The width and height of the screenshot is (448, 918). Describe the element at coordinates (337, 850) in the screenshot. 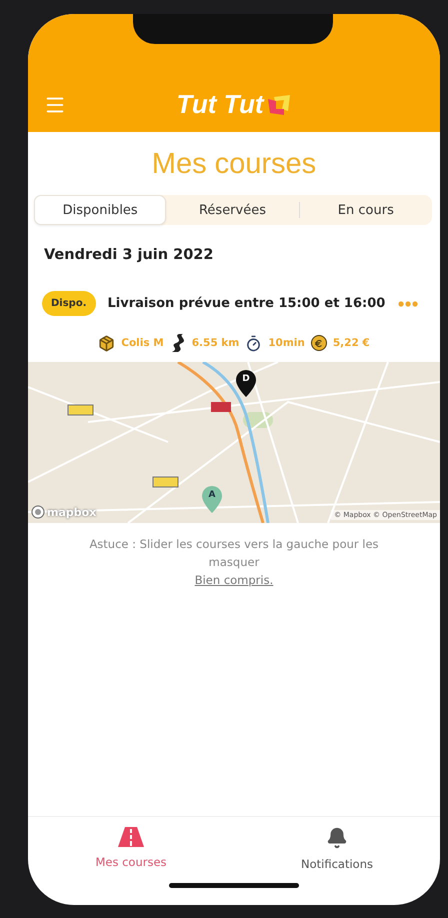

I see `nav-tab: Notifications` at that location.